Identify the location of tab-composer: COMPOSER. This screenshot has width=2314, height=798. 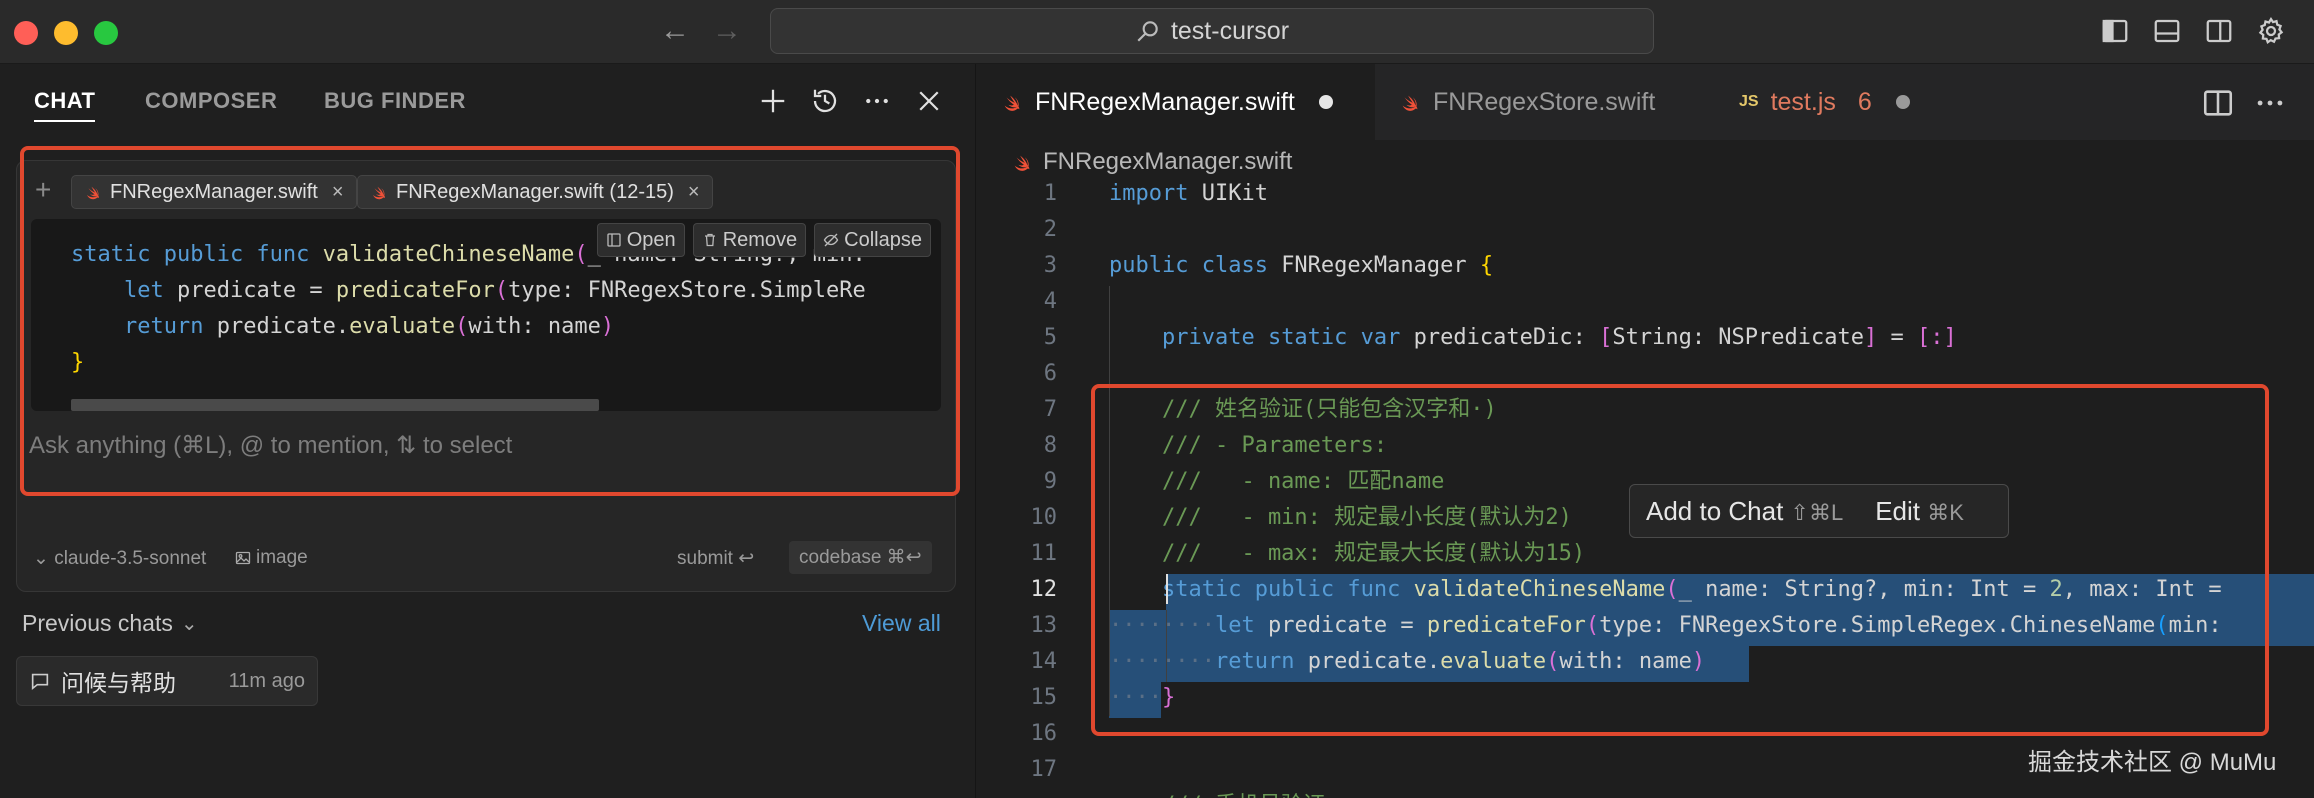
(211, 101).